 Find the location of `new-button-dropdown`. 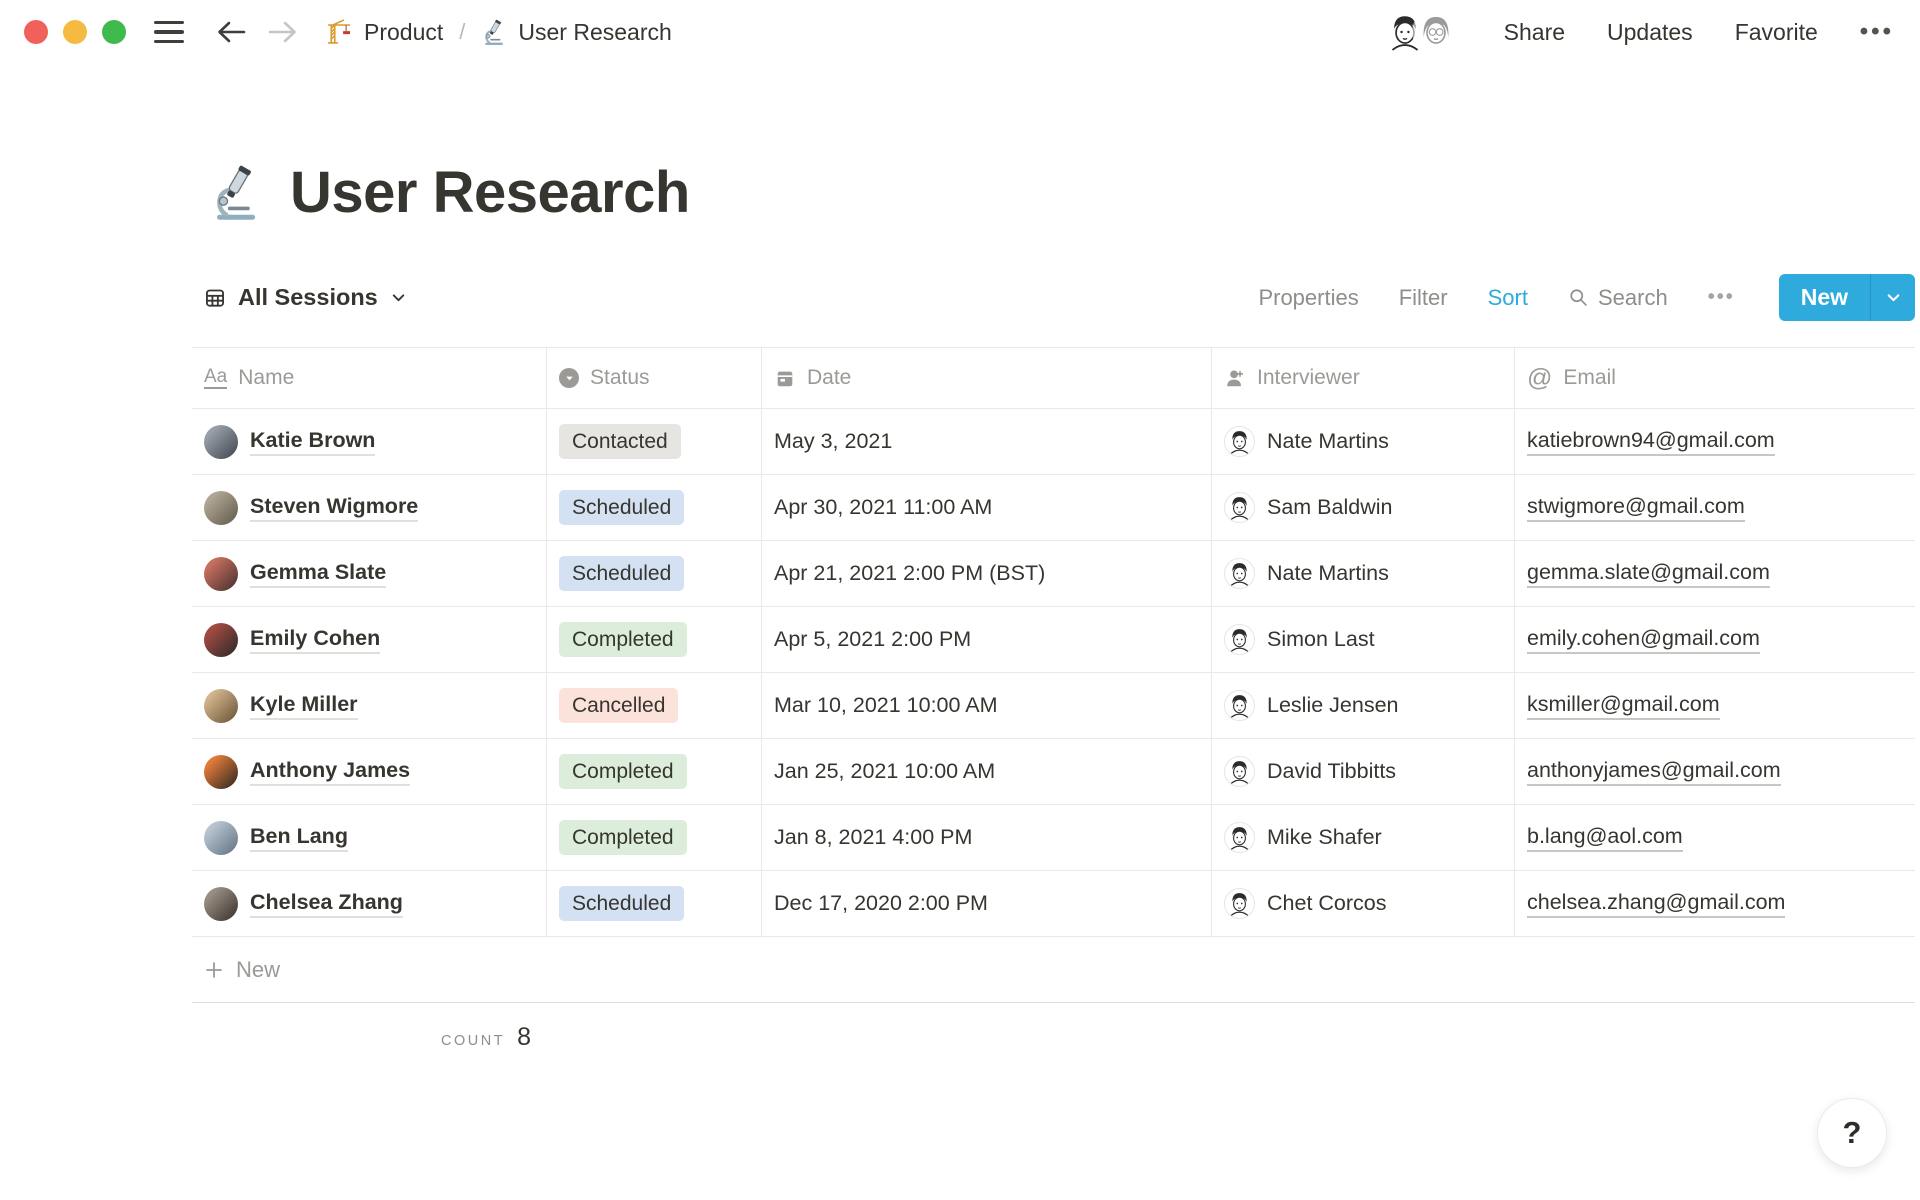

new-button-dropdown is located at coordinates (1893, 297).